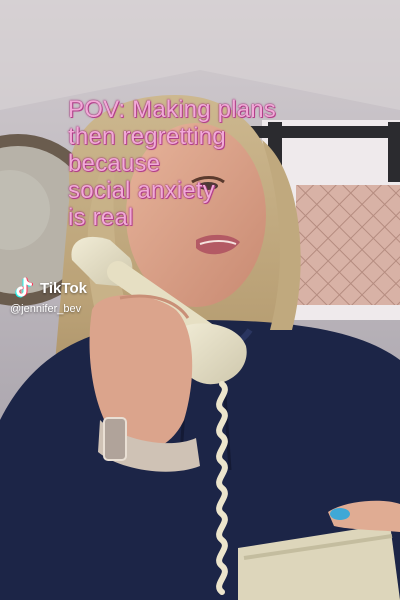 Image resolution: width=400 pixels, height=600 pixels. What do you see at coordinates (101, 217) in the screenshot?
I see `caption-line: is real` at bounding box center [101, 217].